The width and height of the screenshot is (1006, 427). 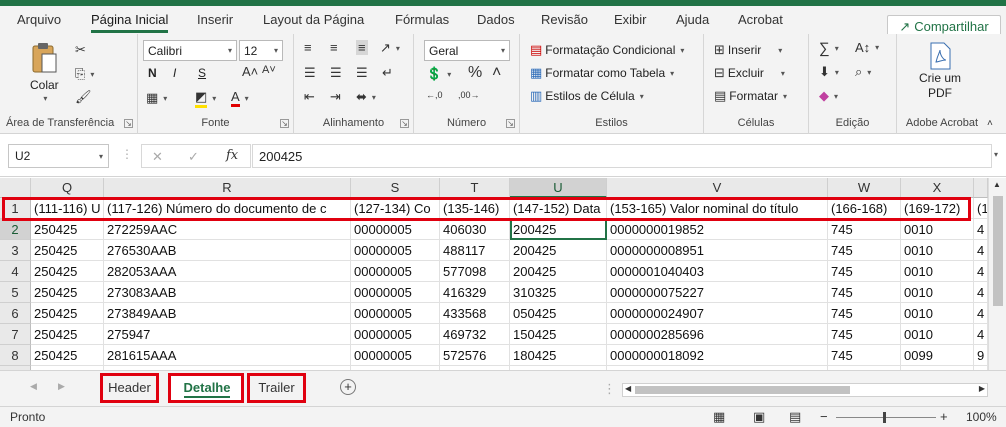 What do you see at coordinates (630, 19) in the screenshot?
I see `tab-exibir: Exibir` at bounding box center [630, 19].